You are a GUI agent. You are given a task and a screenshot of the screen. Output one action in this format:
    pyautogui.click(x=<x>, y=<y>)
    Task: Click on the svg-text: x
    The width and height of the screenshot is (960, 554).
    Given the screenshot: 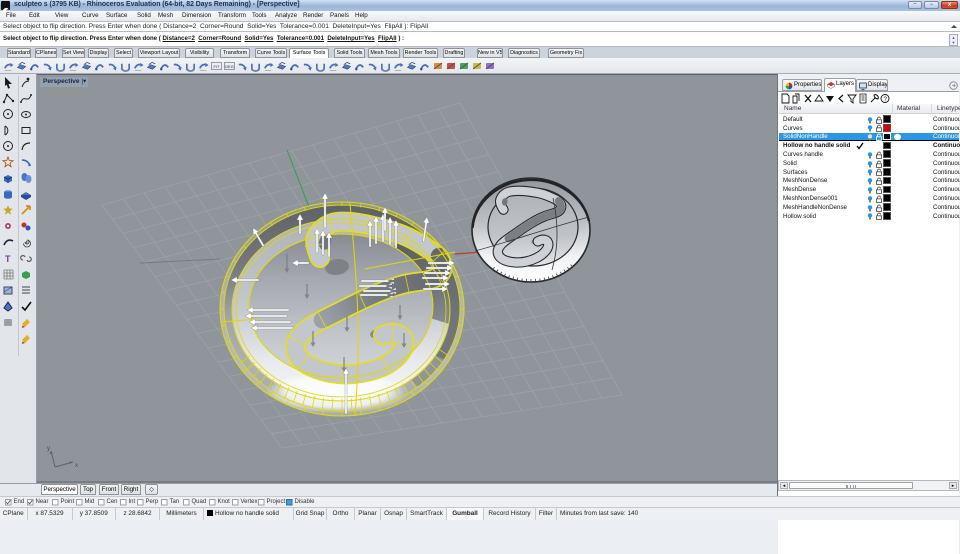 What is the action you would take?
    pyautogui.click(x=76, y=466)
    